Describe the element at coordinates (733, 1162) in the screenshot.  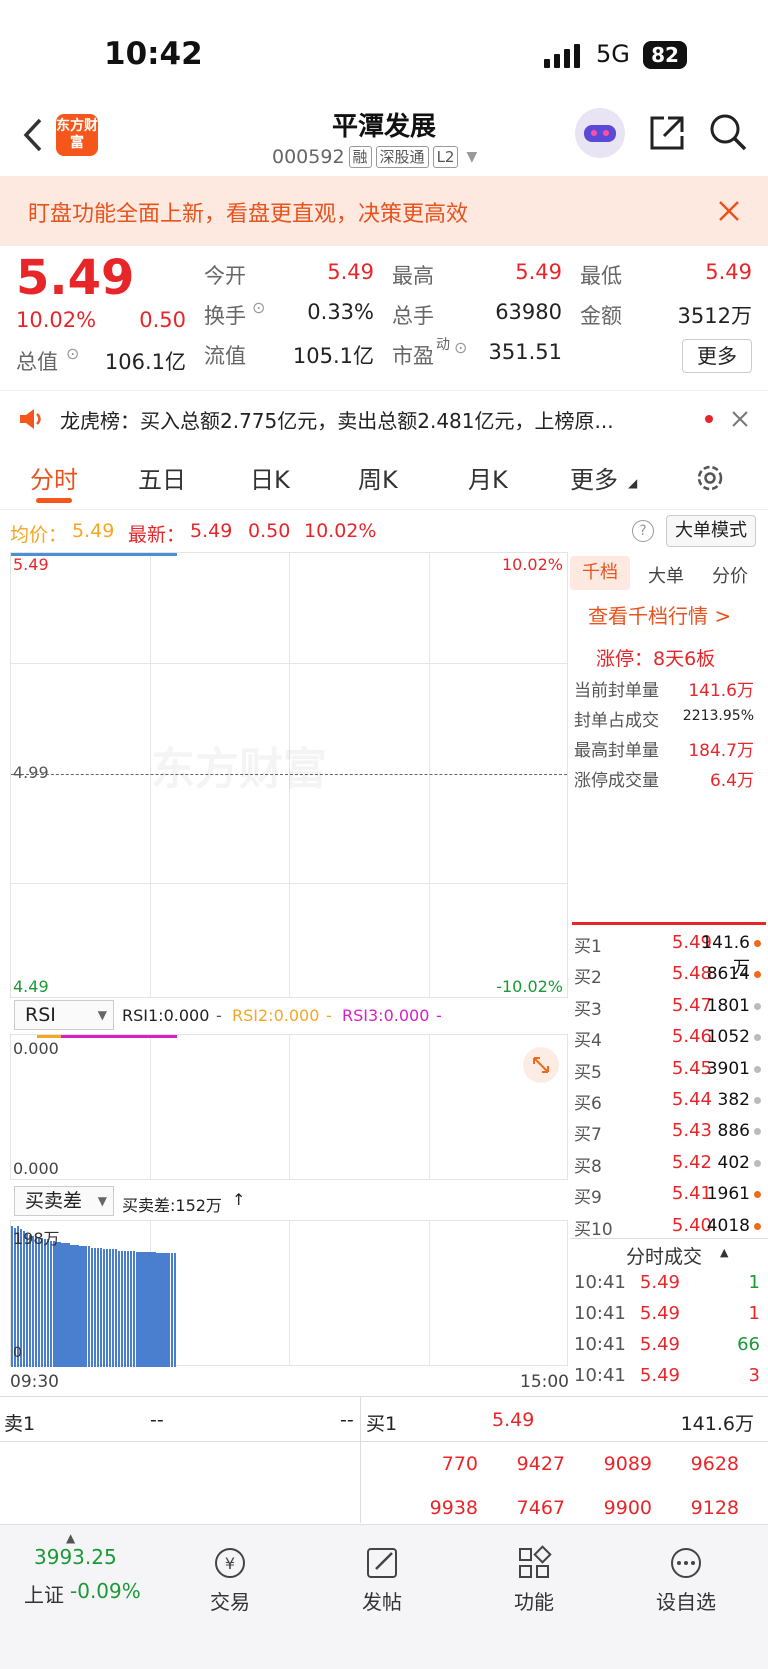
I see `bid-volume: 402` at that location.